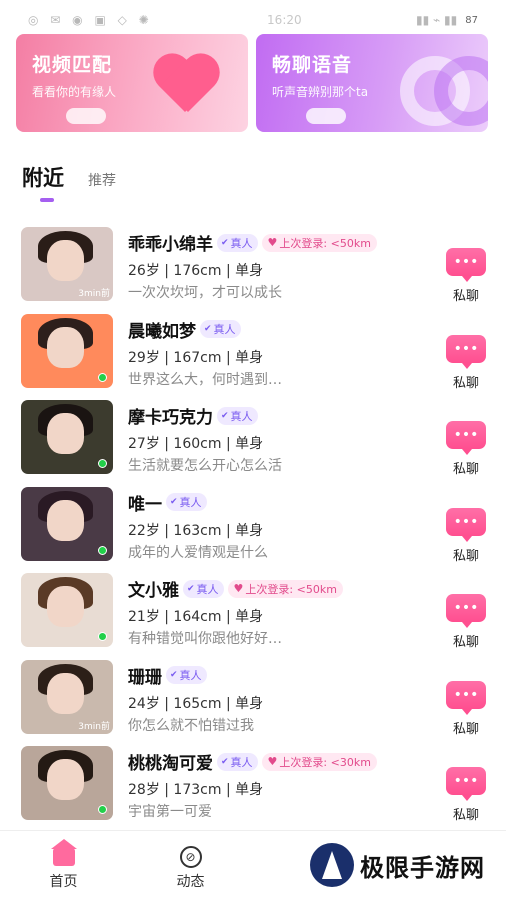  Describe the element at coordinates (312, 65) in the screenshot. I see `banner-title: 畅聊语音` at that location.